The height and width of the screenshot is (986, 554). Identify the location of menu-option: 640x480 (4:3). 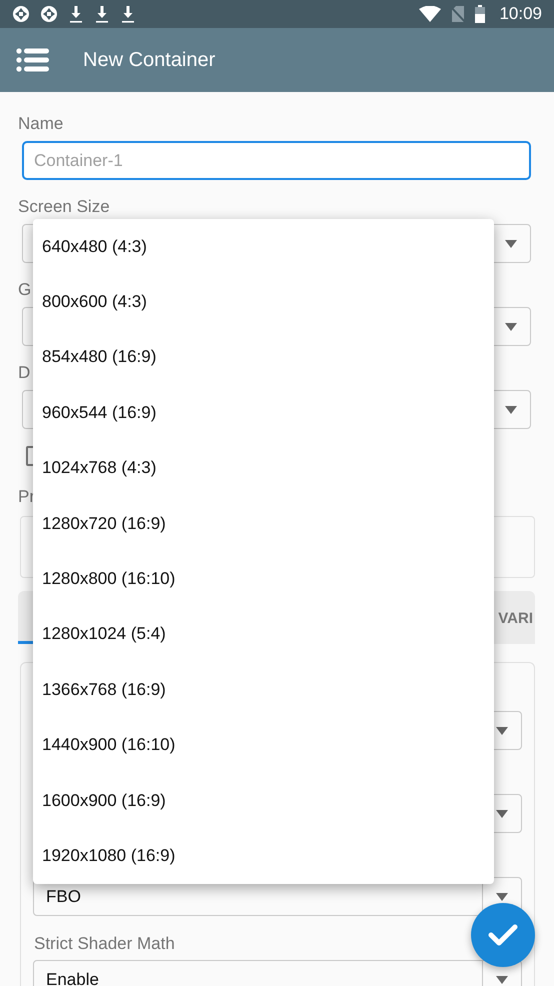
(263, 246).